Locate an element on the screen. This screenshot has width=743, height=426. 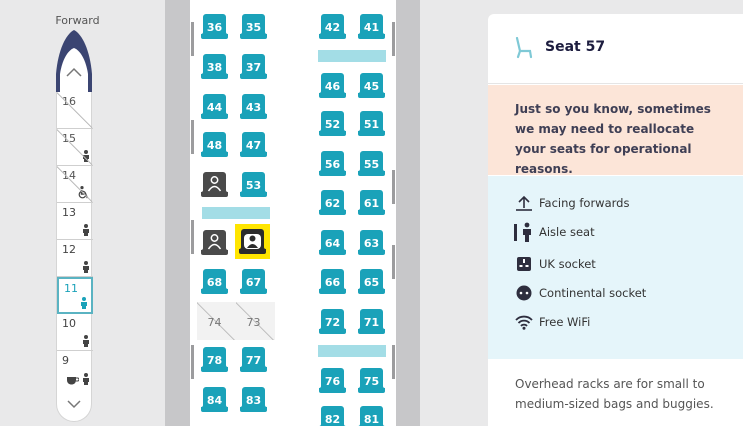
seat-35: 35 is located at coordinates (253, 26).